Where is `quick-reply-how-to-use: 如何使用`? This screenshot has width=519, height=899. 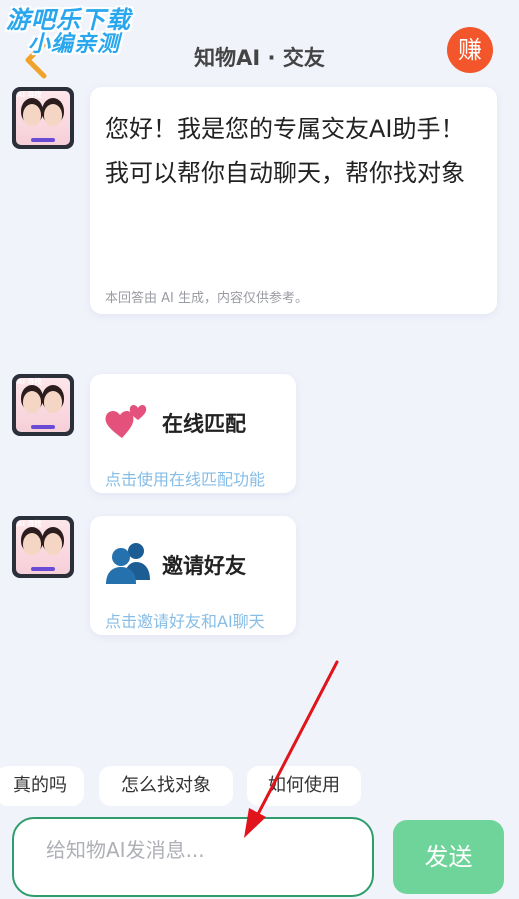 quick-reply-how-to-use: 如何使用 is located at coordinates (304, 786).